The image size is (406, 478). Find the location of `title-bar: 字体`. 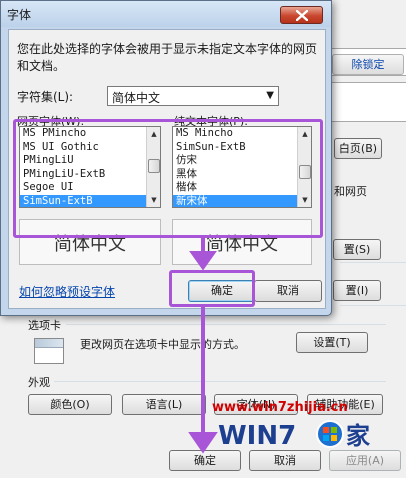

title-bar: 字体 is located at coordinates (166, 14).